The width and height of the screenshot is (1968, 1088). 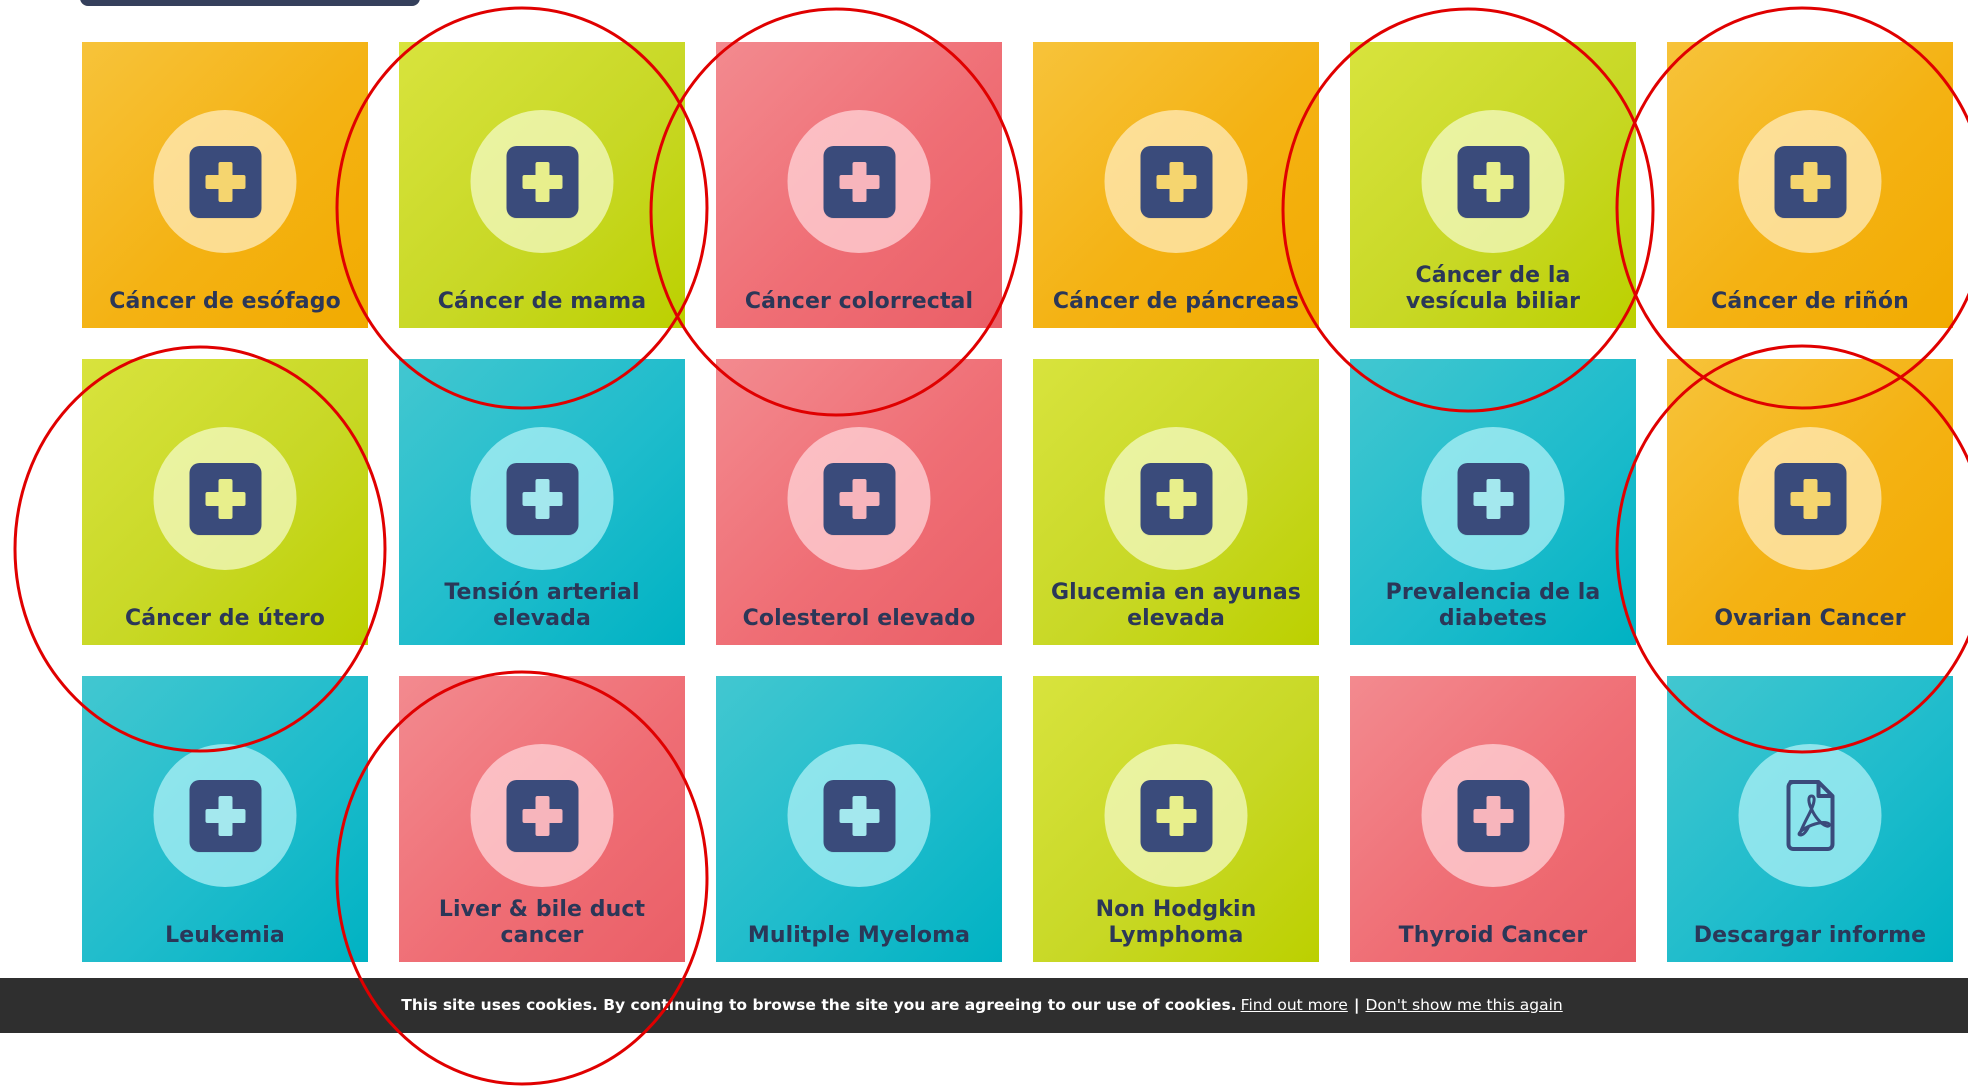 What do you see at coordinates (1175, 605) in the screenshot?
I see `tile-label: Glucemia en ayunas elevada` at bounding box center [1175, 605].